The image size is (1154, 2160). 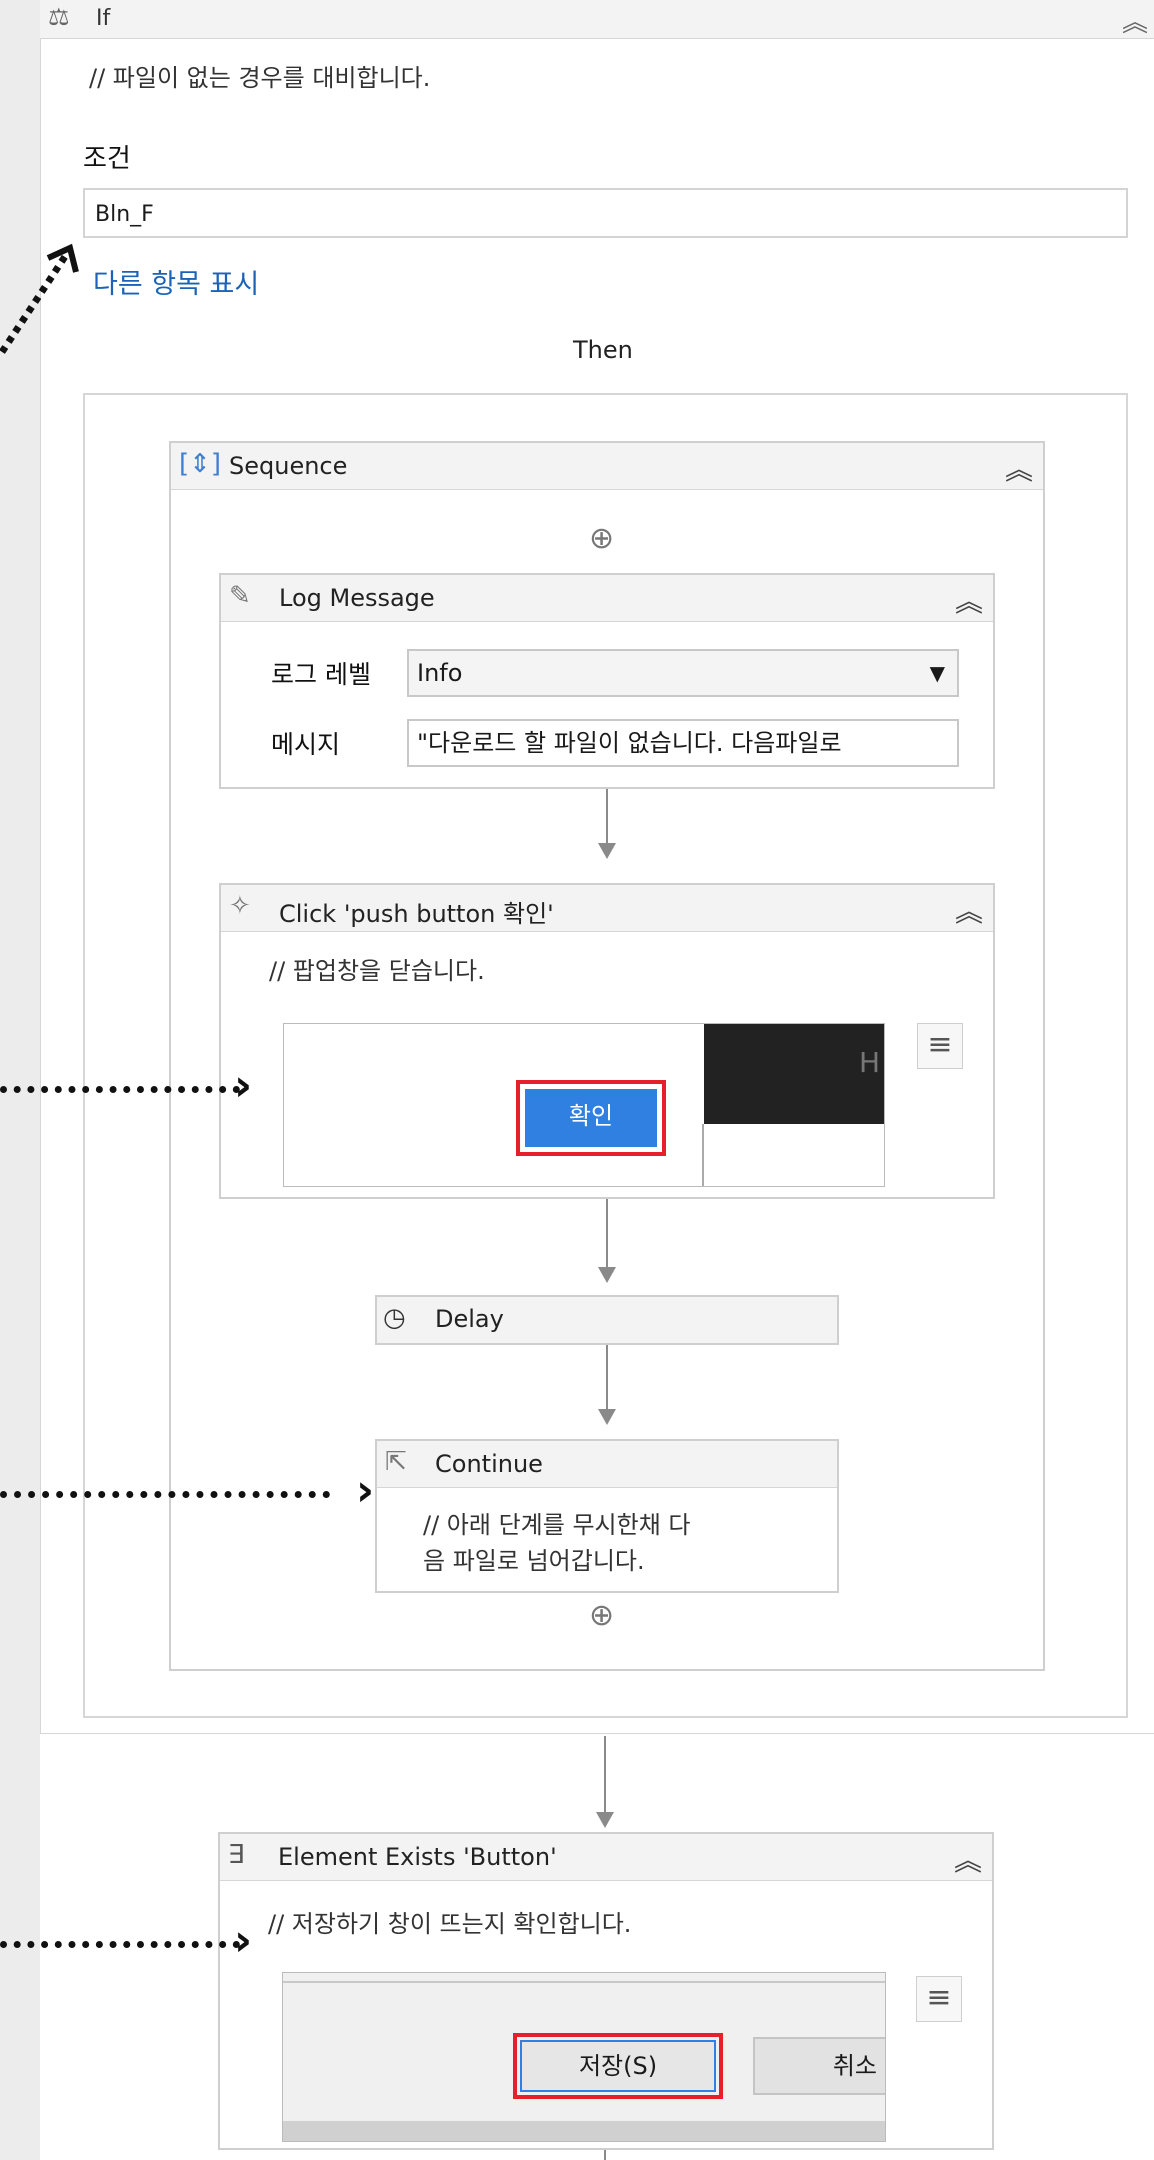 What do you see at coordinates (394, 1318) in the screenshot?
I see `clock-icon: ◷` at bounding box center [394, 1318].